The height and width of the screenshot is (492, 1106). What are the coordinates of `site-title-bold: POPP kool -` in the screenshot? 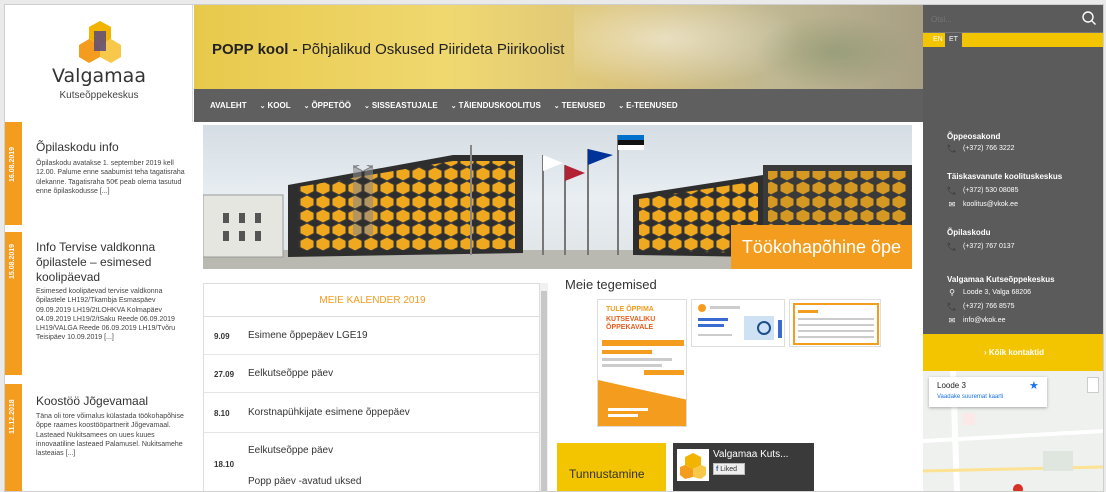 It's located at (255, 49).